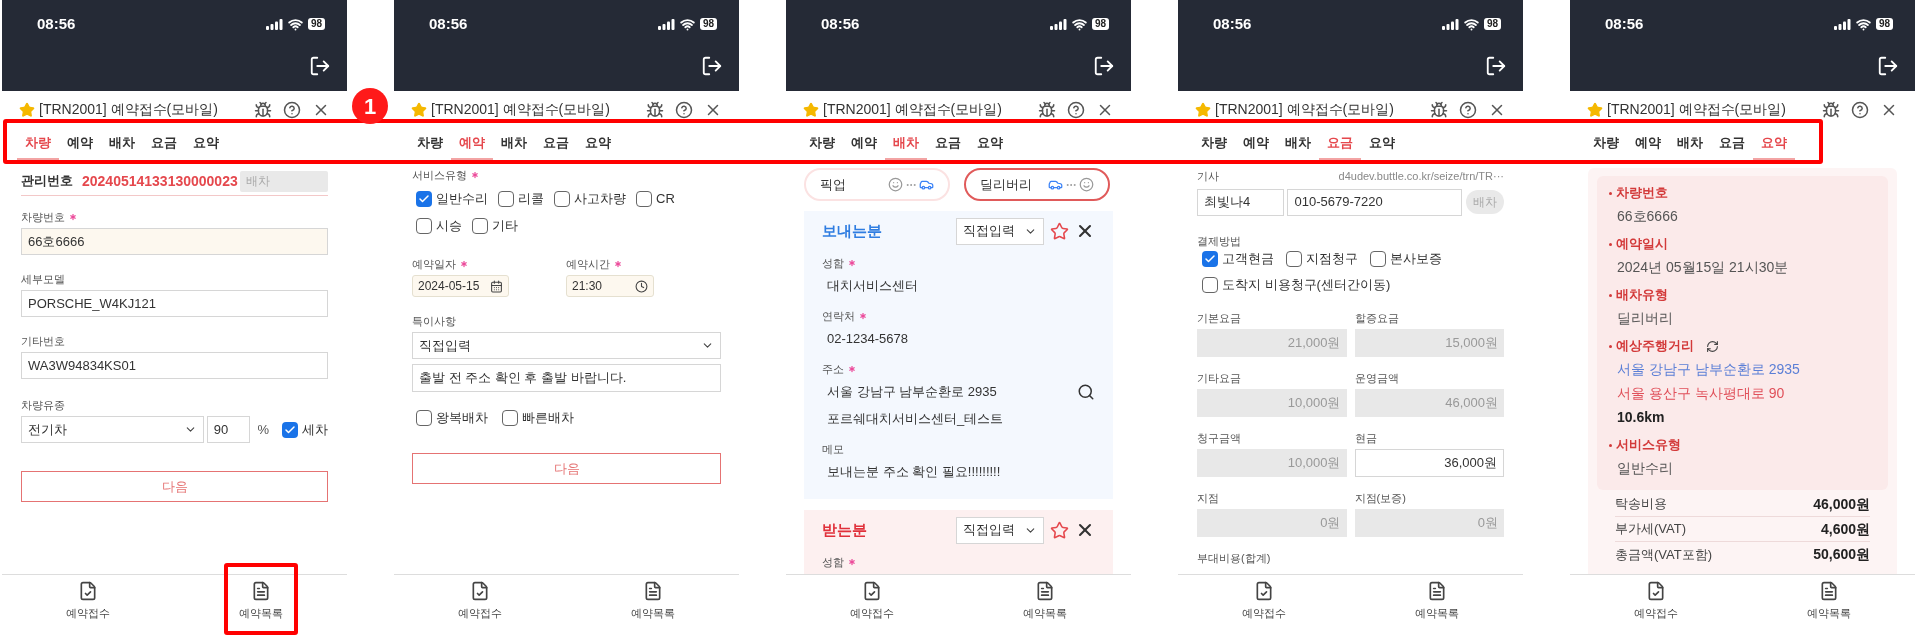 The image size is (1919, 635). Describe the element at coordinates (641, 286) in the screenshot. I see `clock-icon` at that location.